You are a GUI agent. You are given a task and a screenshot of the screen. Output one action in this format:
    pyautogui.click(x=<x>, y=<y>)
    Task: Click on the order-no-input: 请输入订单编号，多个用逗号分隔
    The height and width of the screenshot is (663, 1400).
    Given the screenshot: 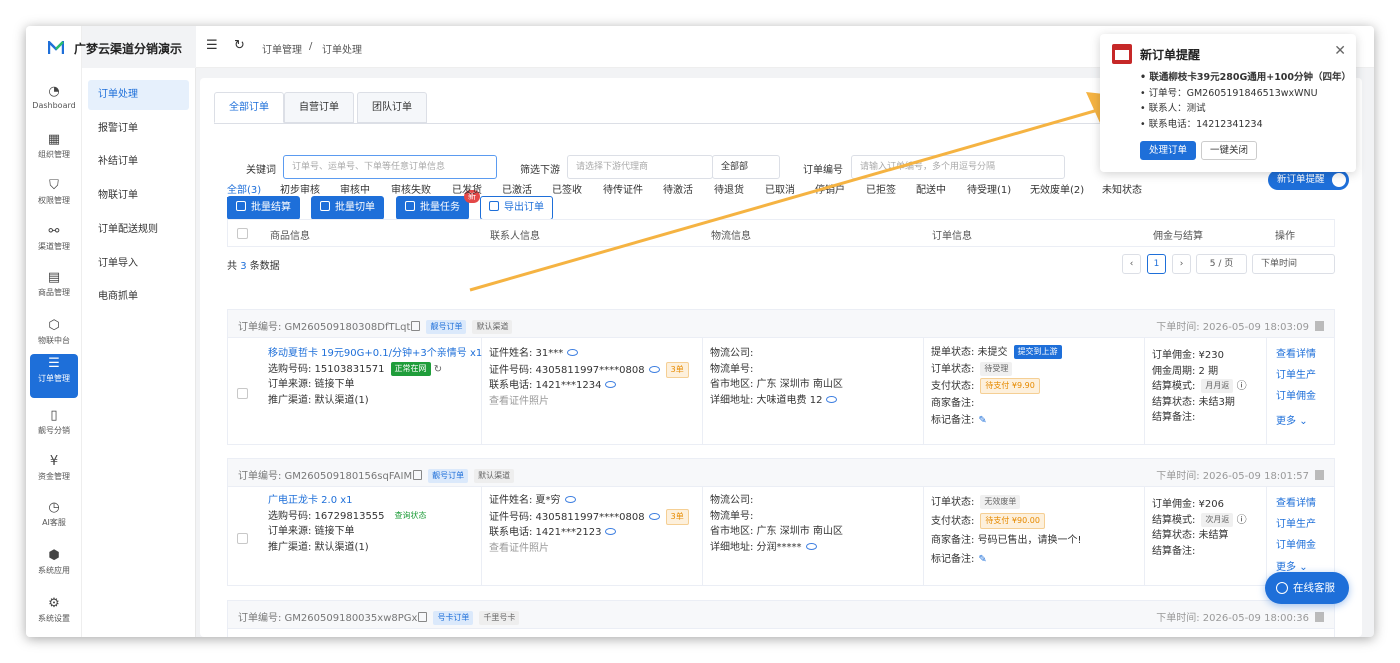 What is the action you would take?
    pyautogui.click(x=958, y=167)
    